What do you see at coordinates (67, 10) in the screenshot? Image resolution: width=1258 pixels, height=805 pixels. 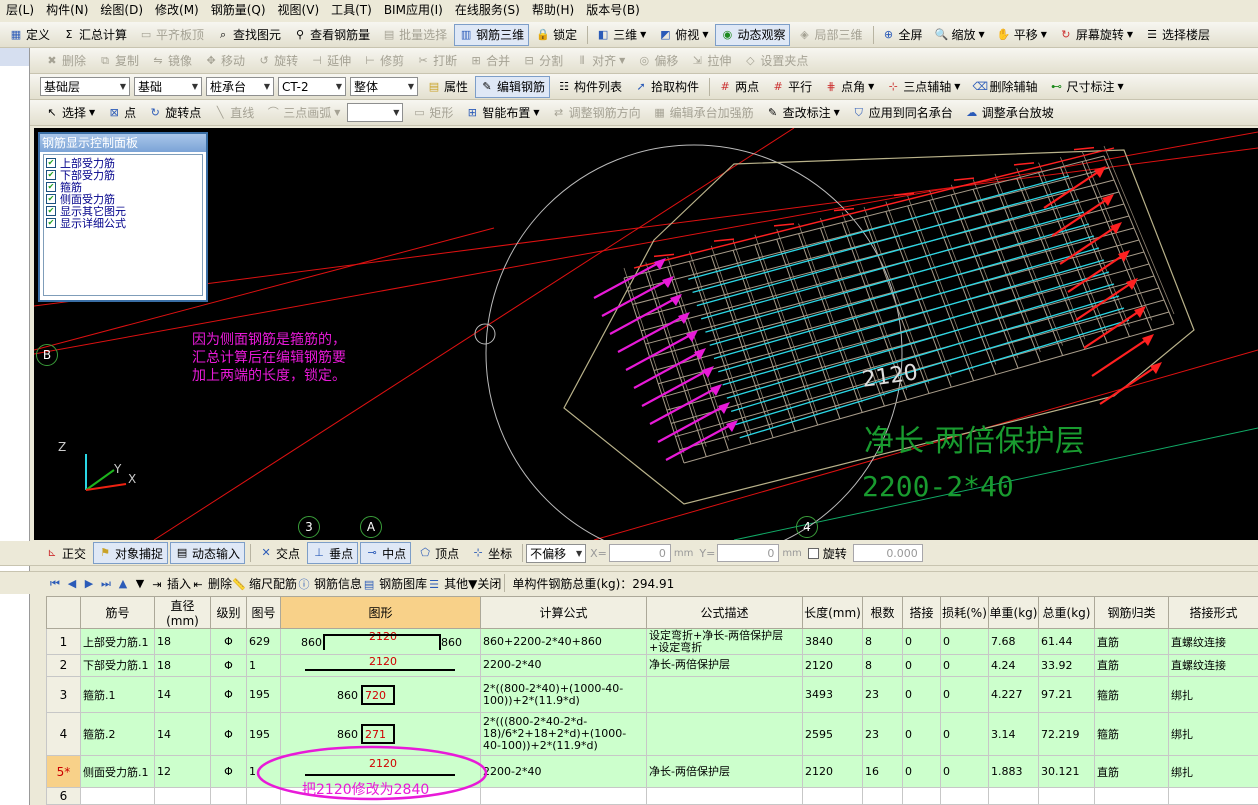 I see `menu-item-1: 构件(N)` at bounding box center [67, 10].